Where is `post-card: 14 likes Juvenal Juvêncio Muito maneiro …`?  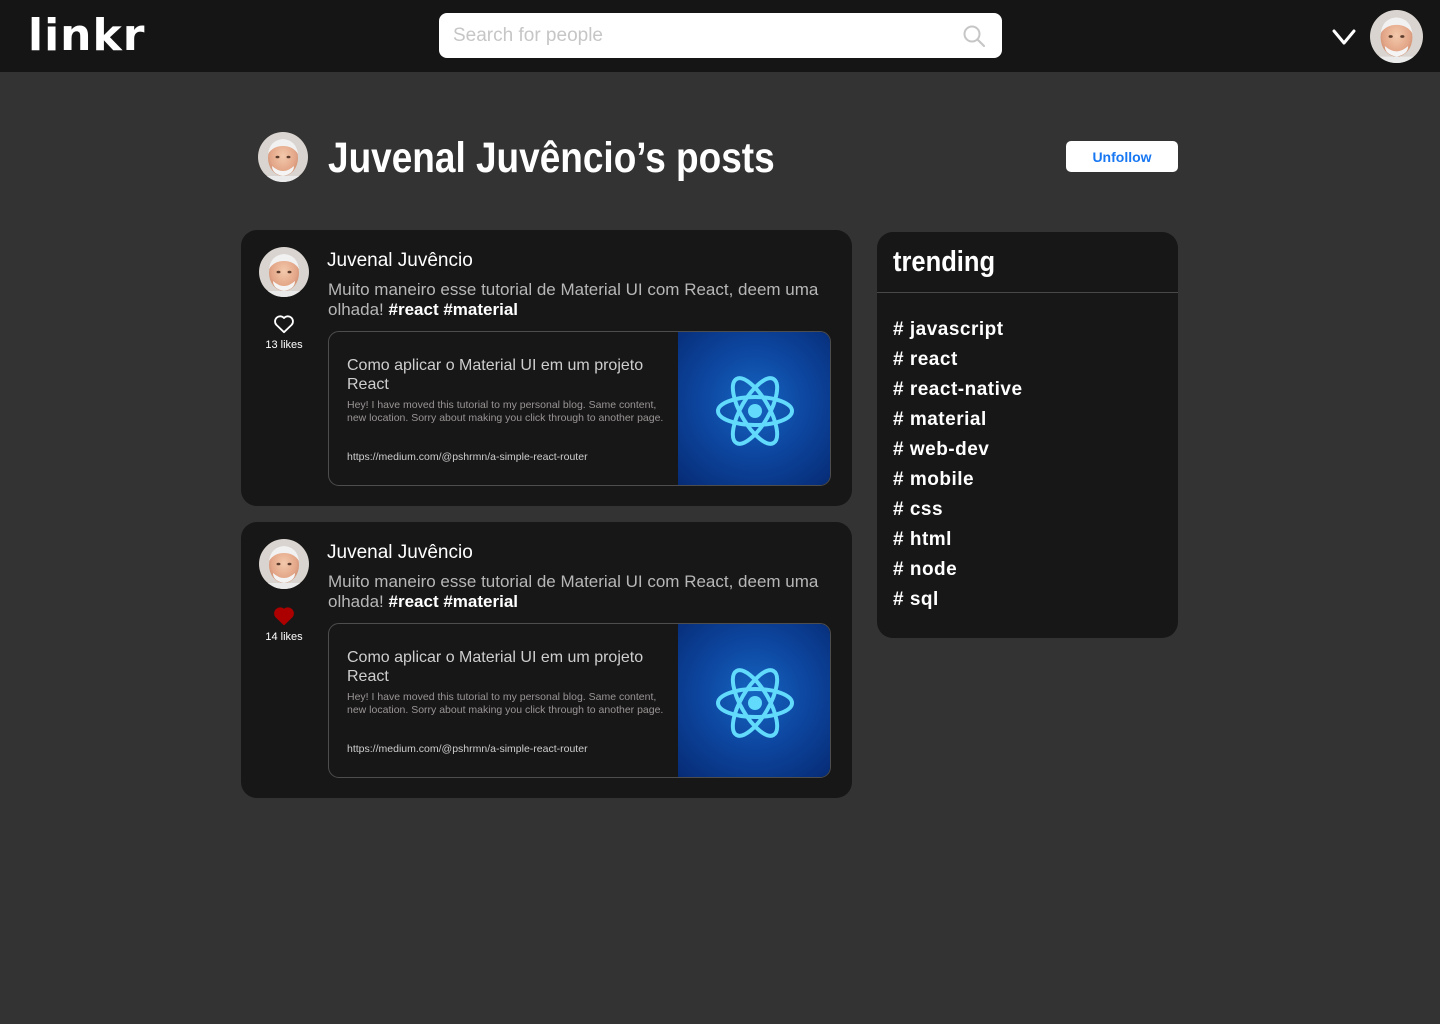
post-card: 14 likes Juvenal Juvêncio Muito maneiro … is located at coordinates (546, 660).